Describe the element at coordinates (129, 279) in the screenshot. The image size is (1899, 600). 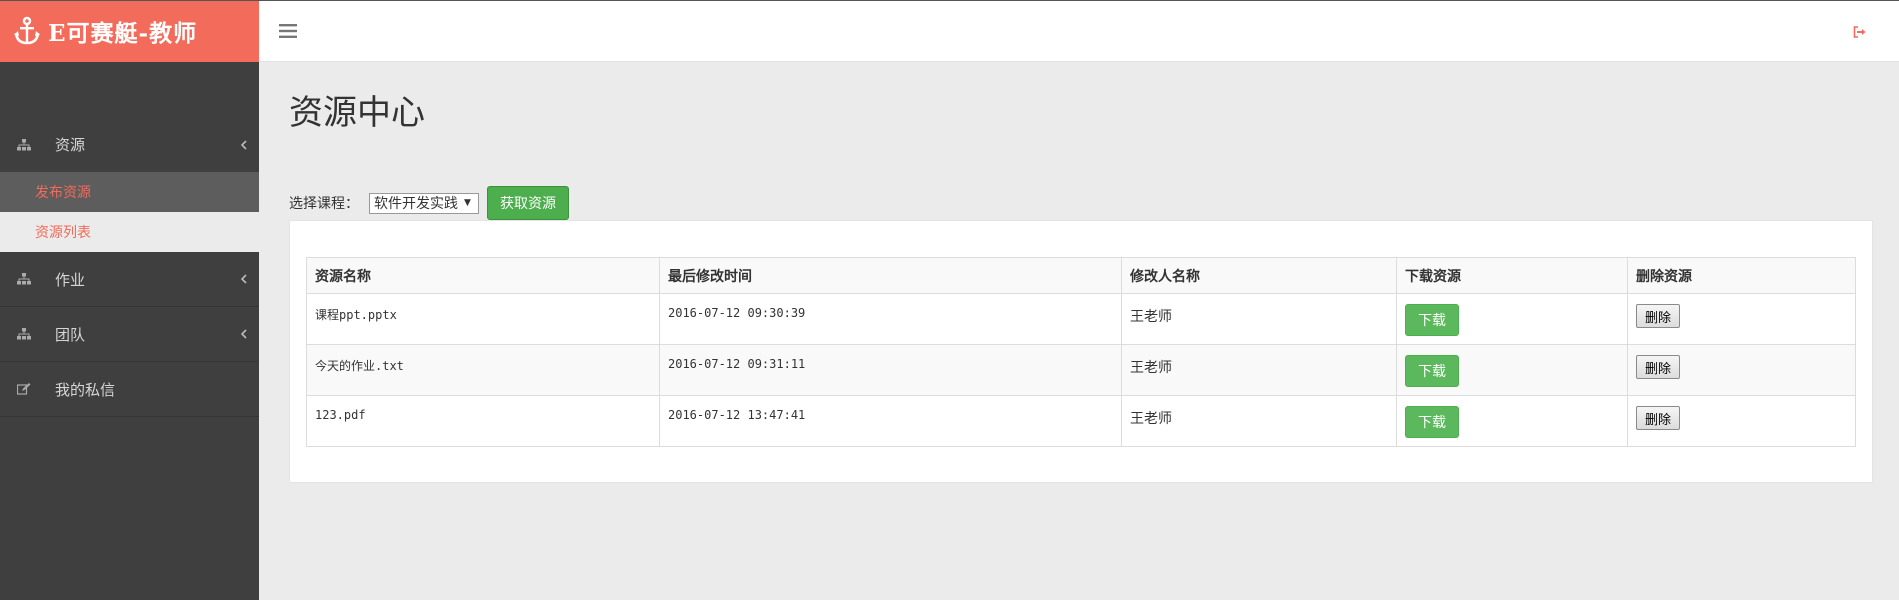
I see `sidebar-item-homework: 作业` at that location.